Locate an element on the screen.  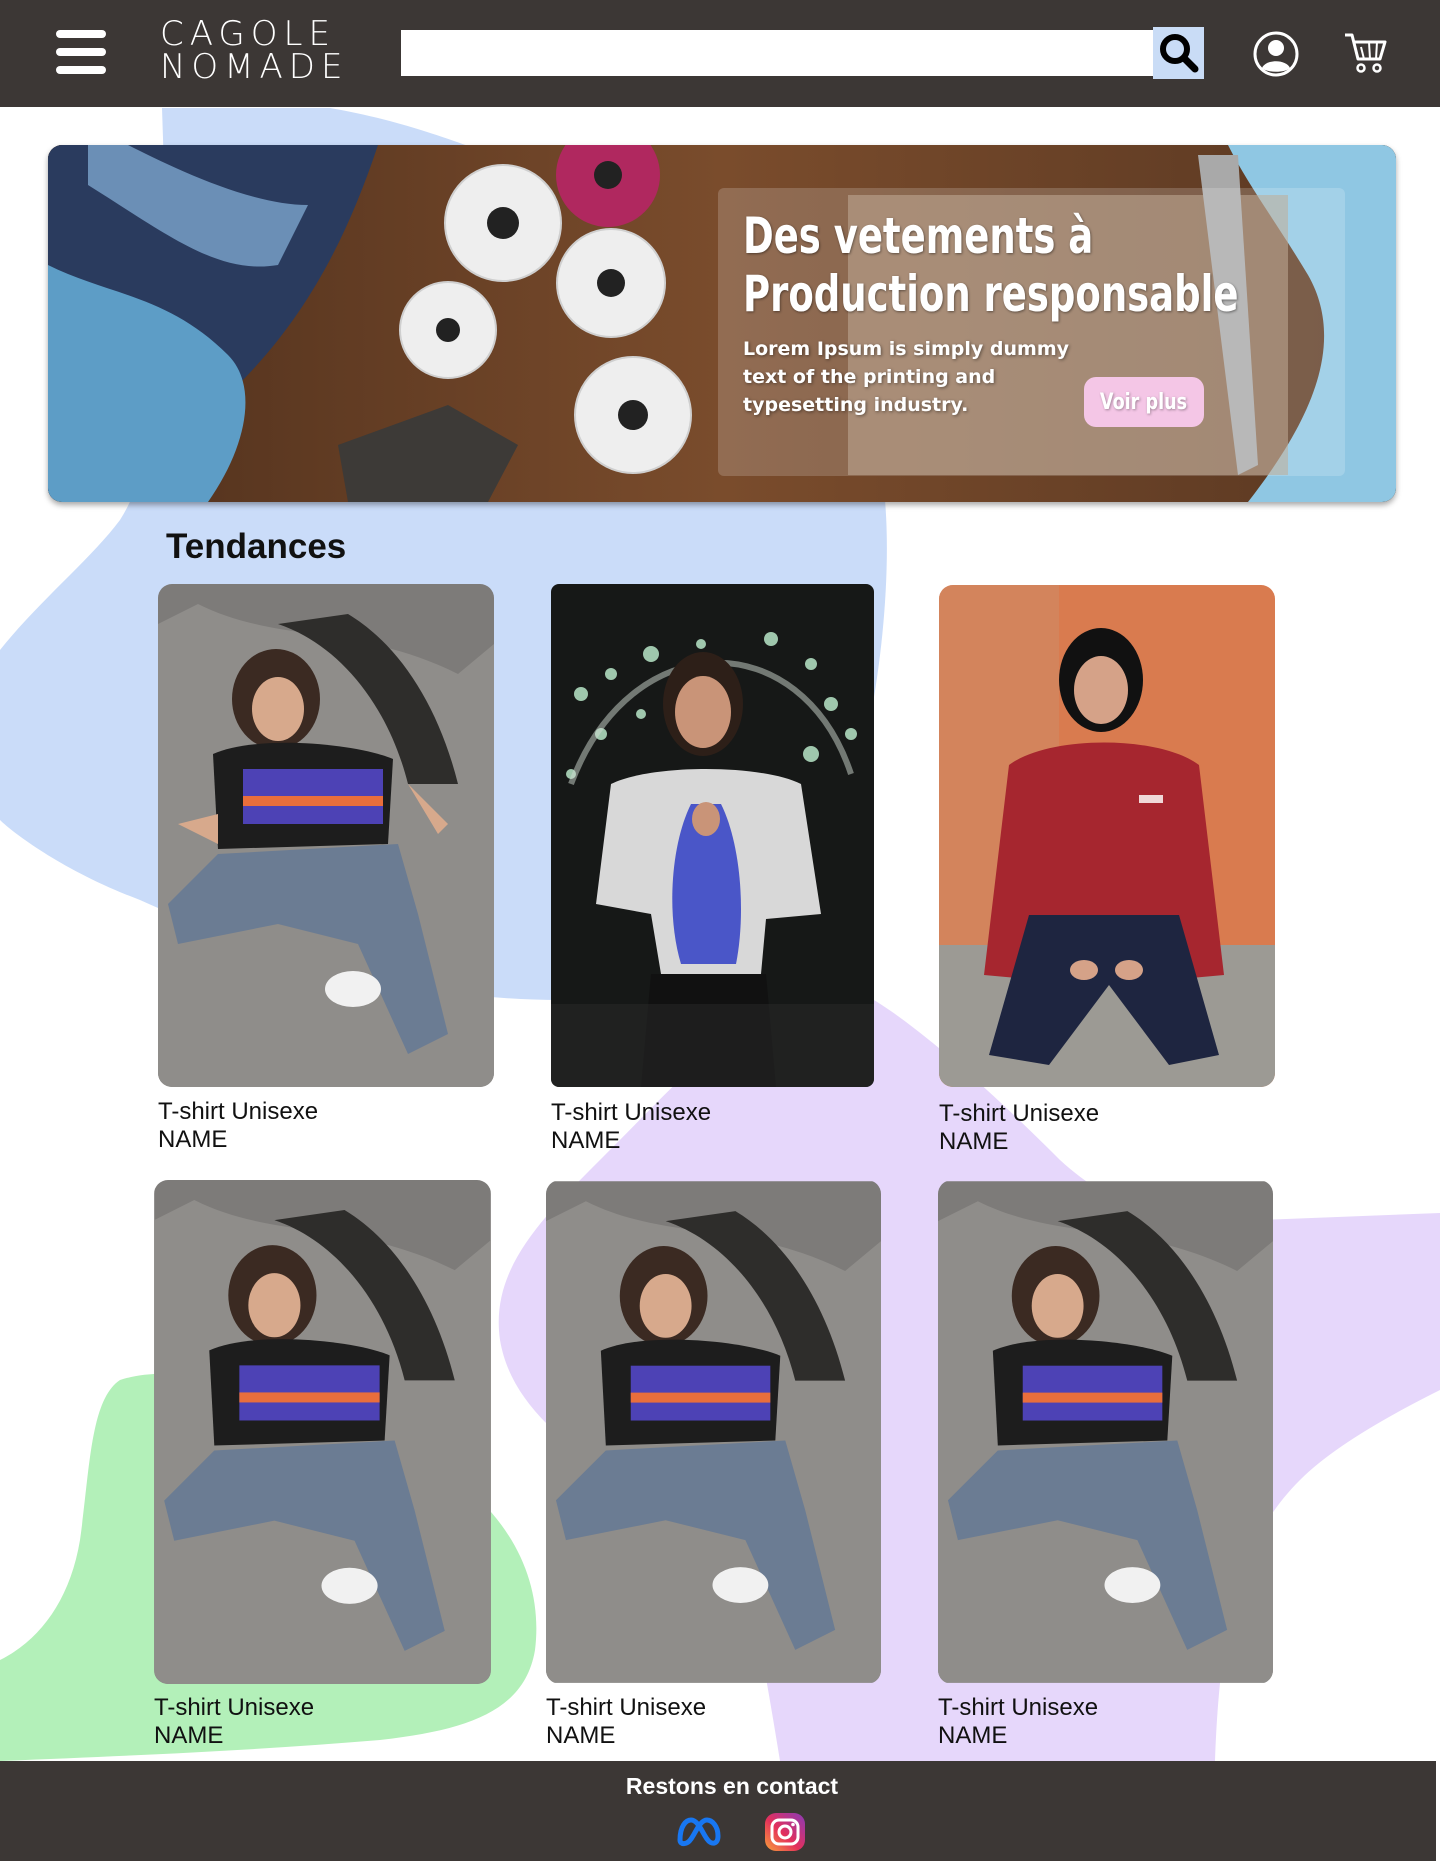
hamburger-menu-icon is located at coordinates (81, 53).